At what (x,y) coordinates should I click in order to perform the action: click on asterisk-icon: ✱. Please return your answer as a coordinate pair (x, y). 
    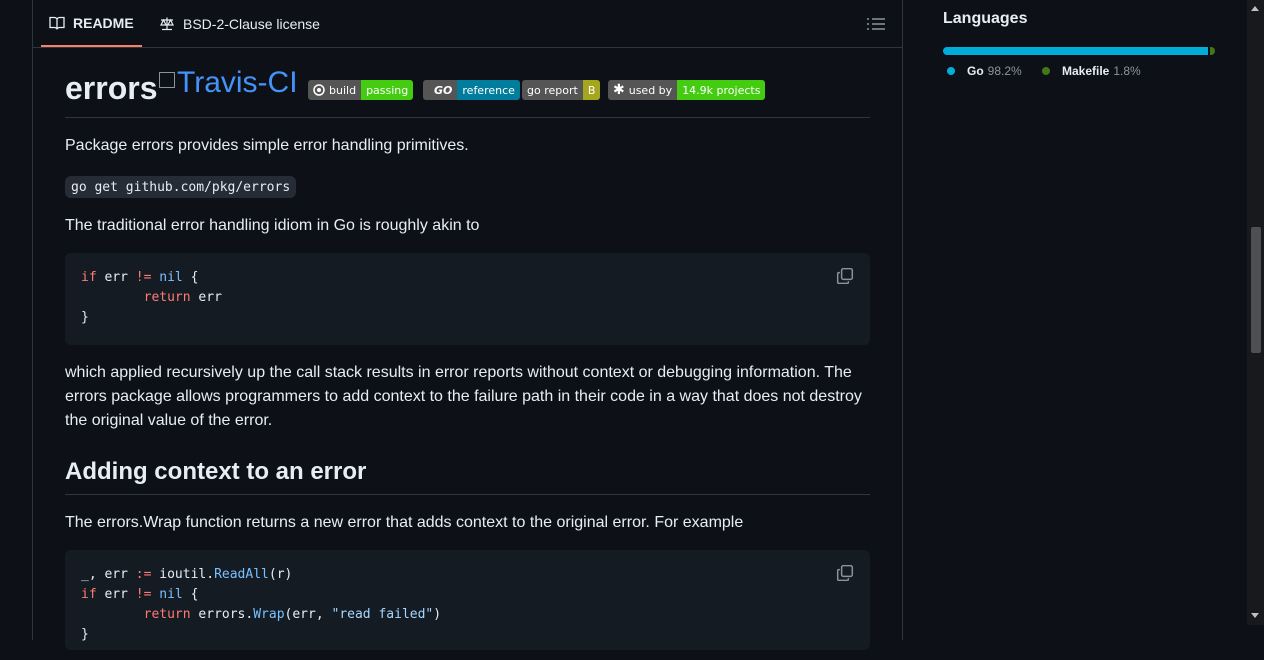
    Looking at the image, I should click on (619, 90).